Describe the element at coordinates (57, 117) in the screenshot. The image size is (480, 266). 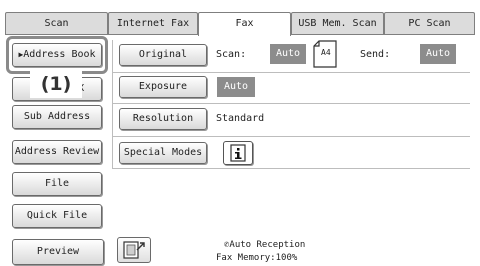
I see `sub-address-button: Sub Address` at that location.